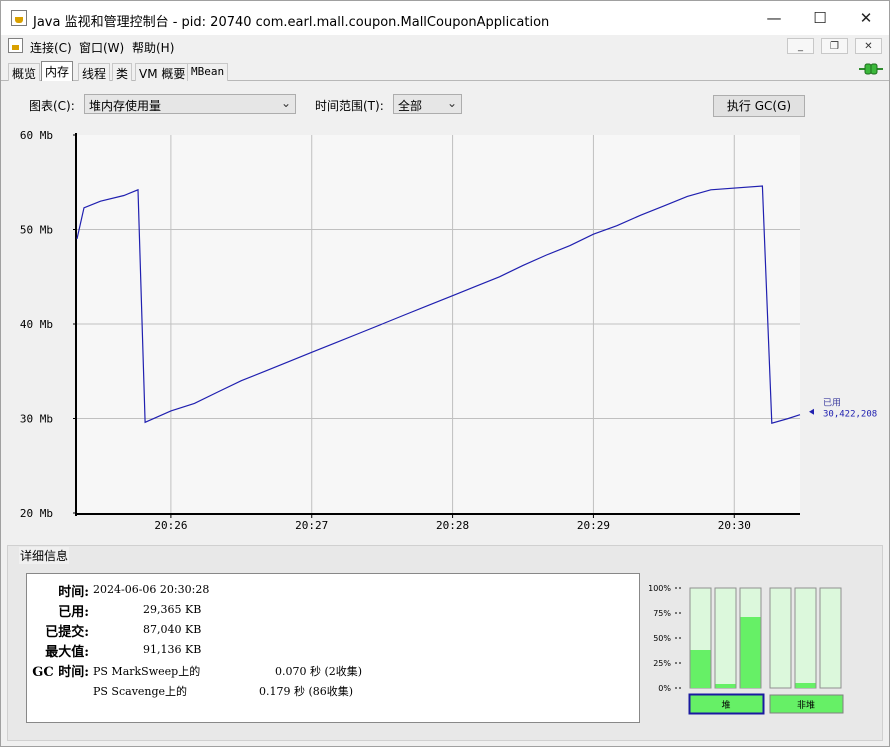 The image size is (890, 747). I want to click on pool-y-tick-label: 75%, so click(662, 613).